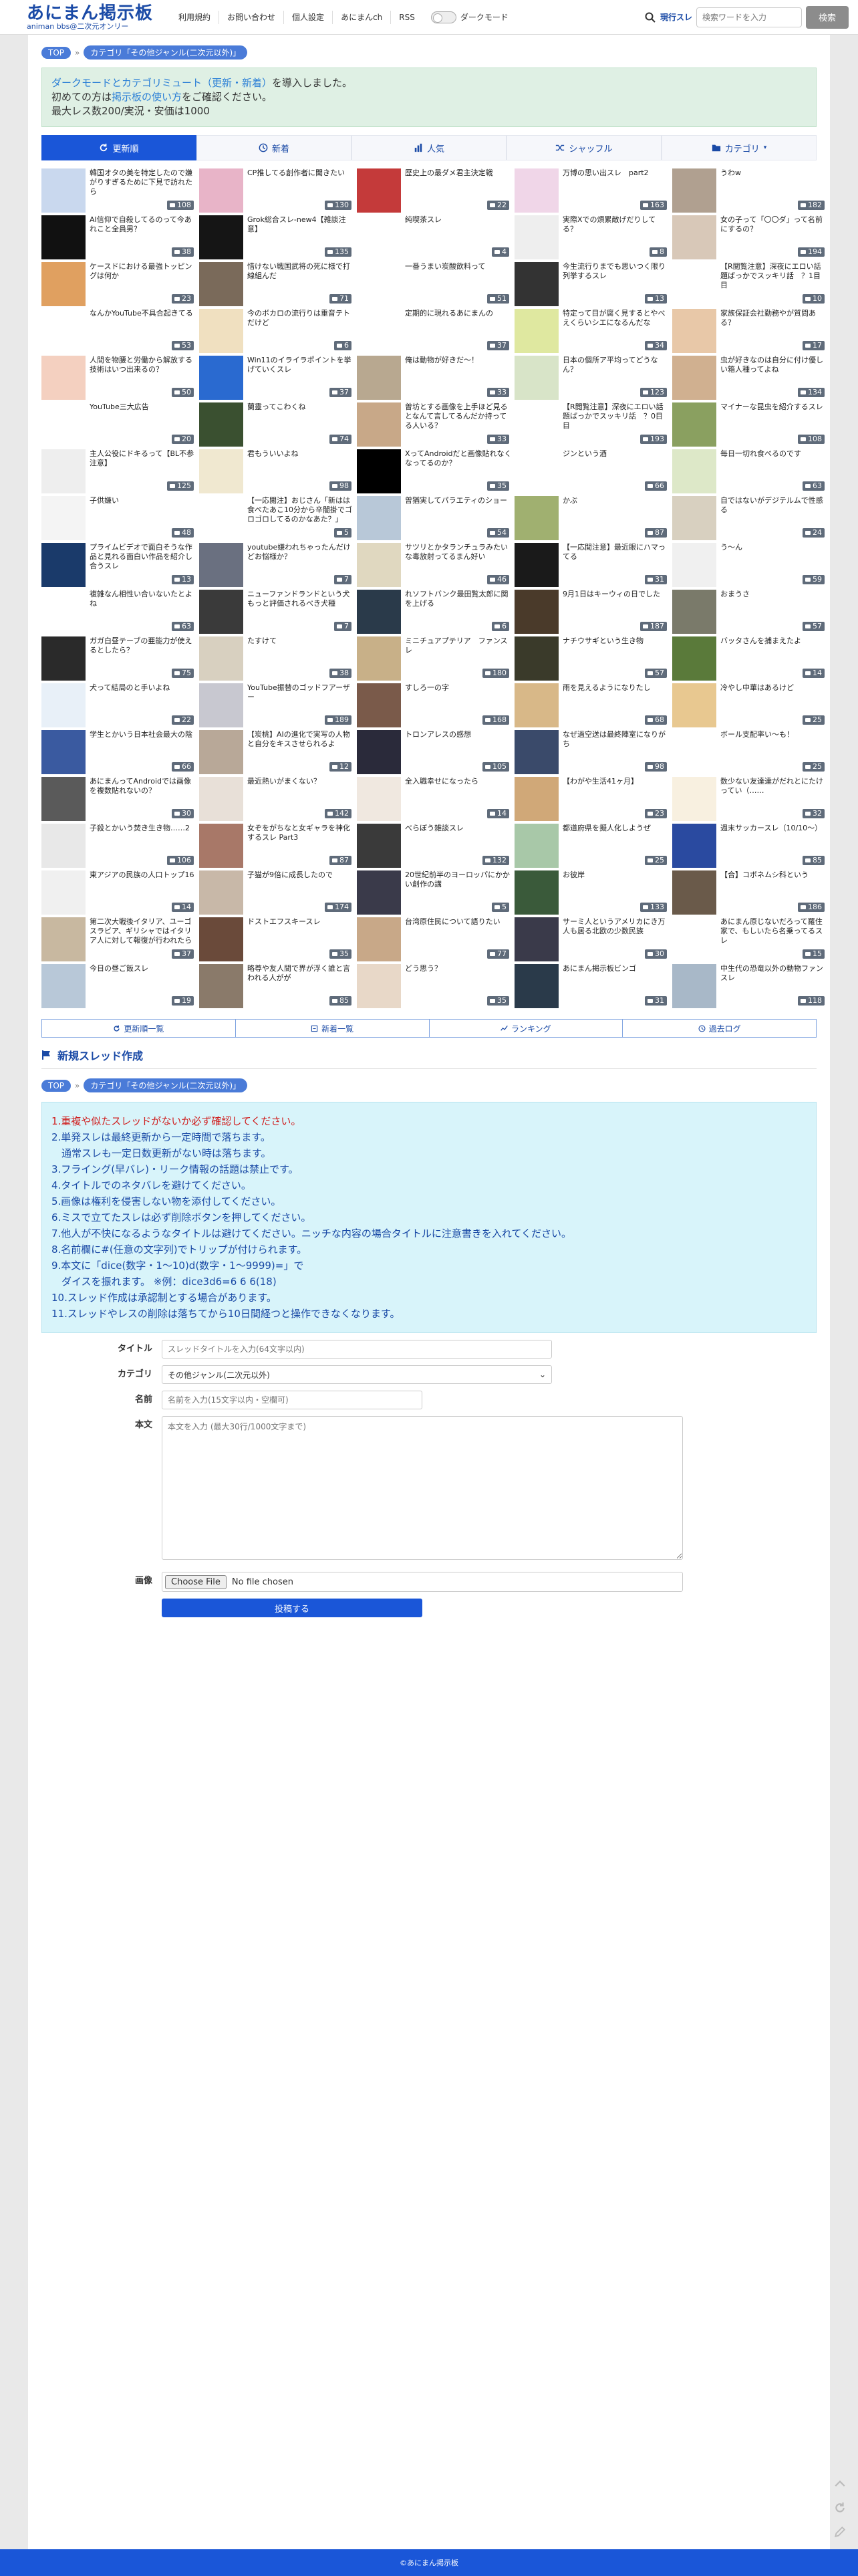 This screenshot has height=2576, width=858. Describe the element at coordinates (118, 705) in the screenshot. I see `thread-card: 犬って結局のと手いよね 22` at that location.